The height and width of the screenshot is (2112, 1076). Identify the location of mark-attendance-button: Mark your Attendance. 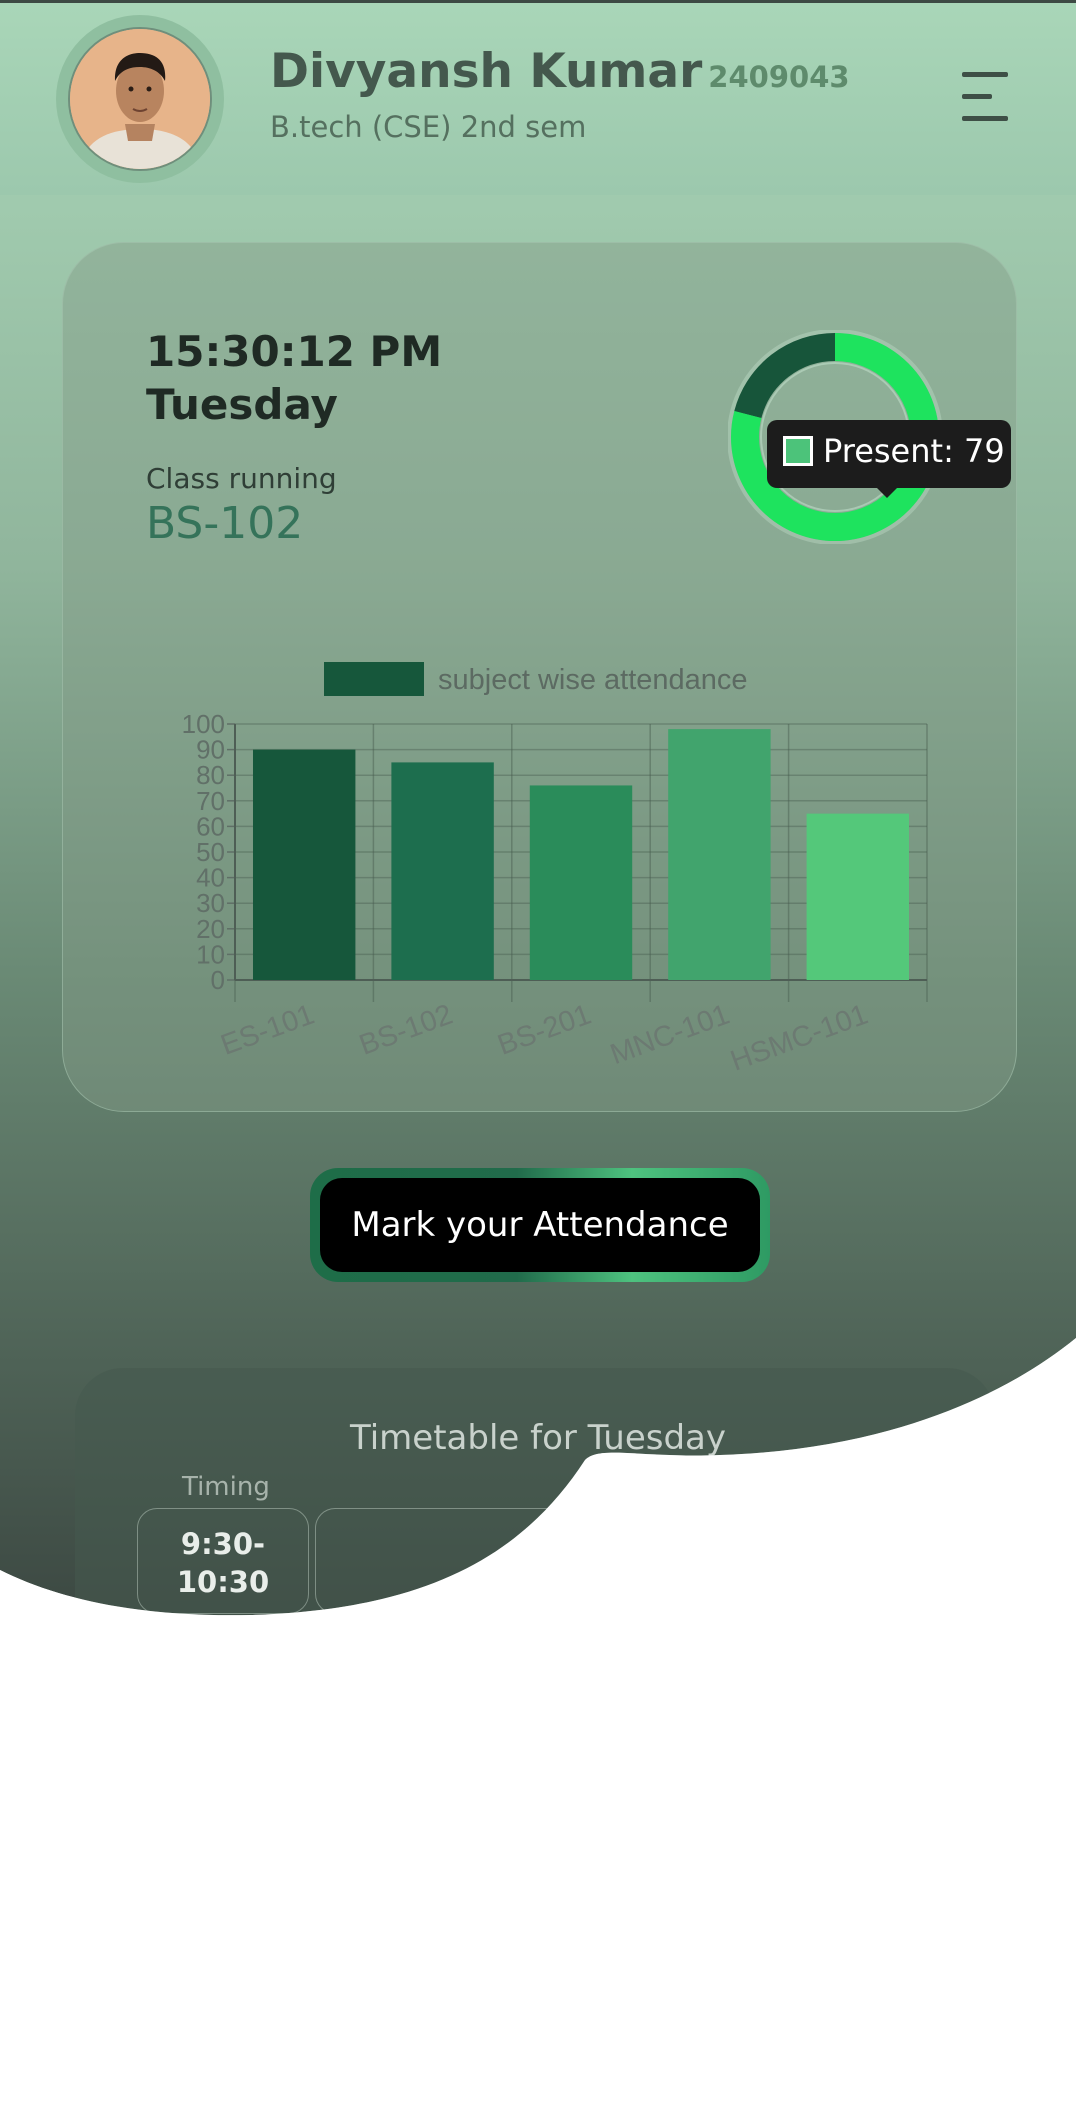
(540, 1225).